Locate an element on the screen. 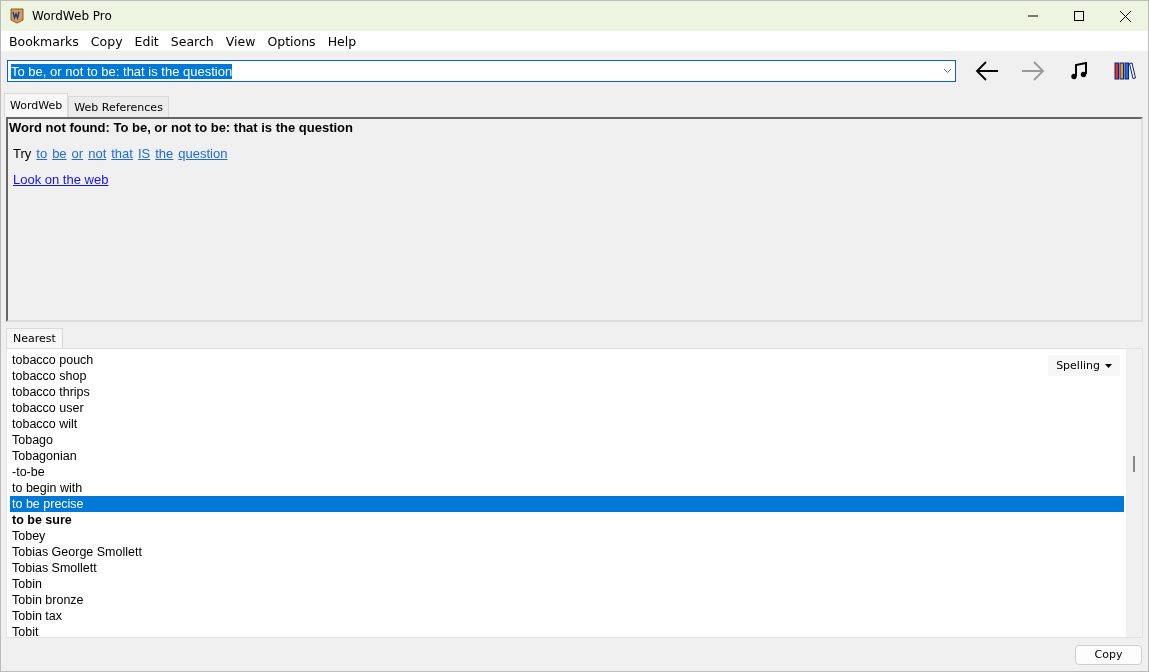 The height and width of the screenshot is (672, 1149). menu-item: Edit is located at coordinates (146, 41).